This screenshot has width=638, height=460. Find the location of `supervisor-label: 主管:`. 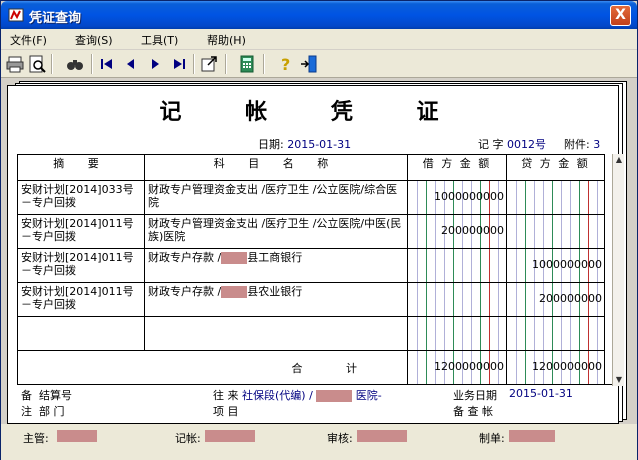

supervisor-label: 主管: is located at coordinates (36, 438).